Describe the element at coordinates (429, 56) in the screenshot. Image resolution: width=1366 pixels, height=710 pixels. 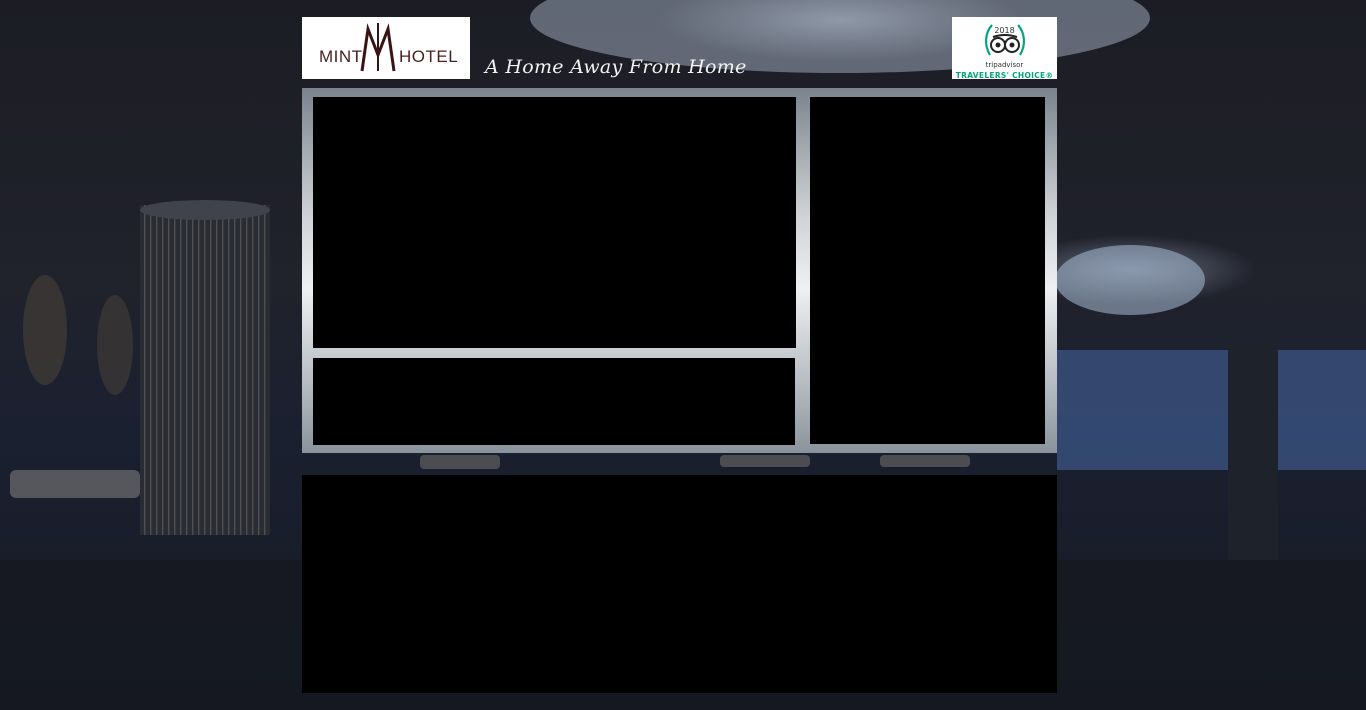
I see `logo-word-hotel: HOTEL` at that location.